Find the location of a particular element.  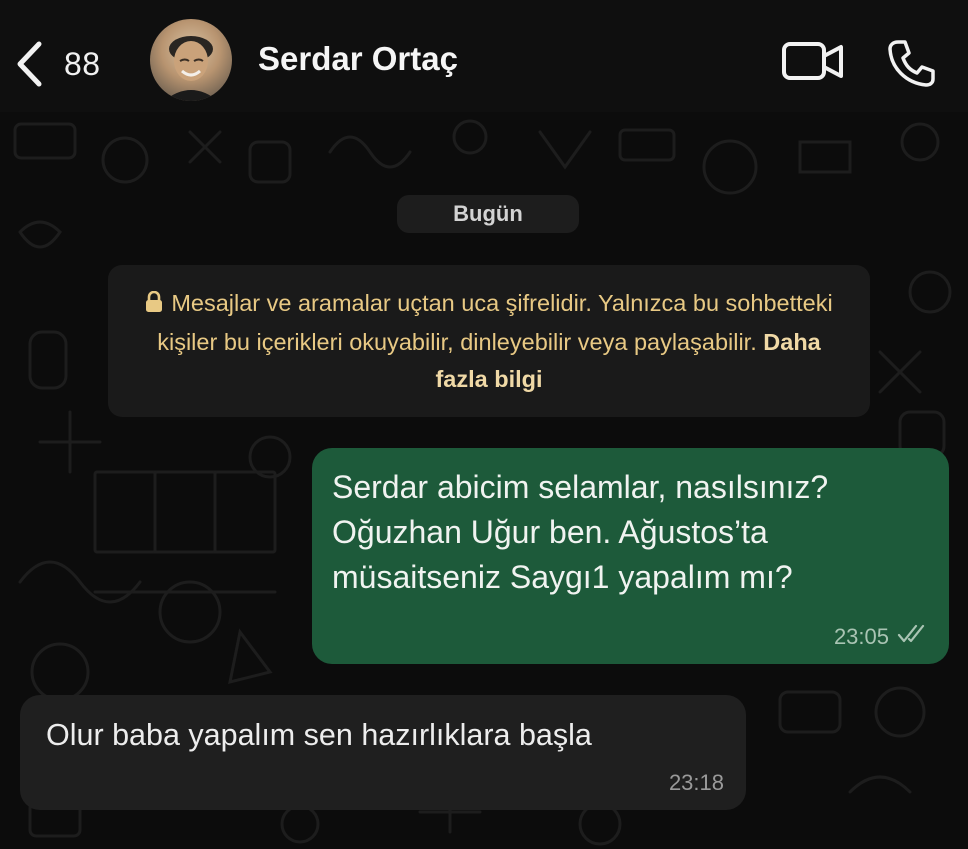

contact-name: Serdar Ortaç is located at coordinates (358, 59).